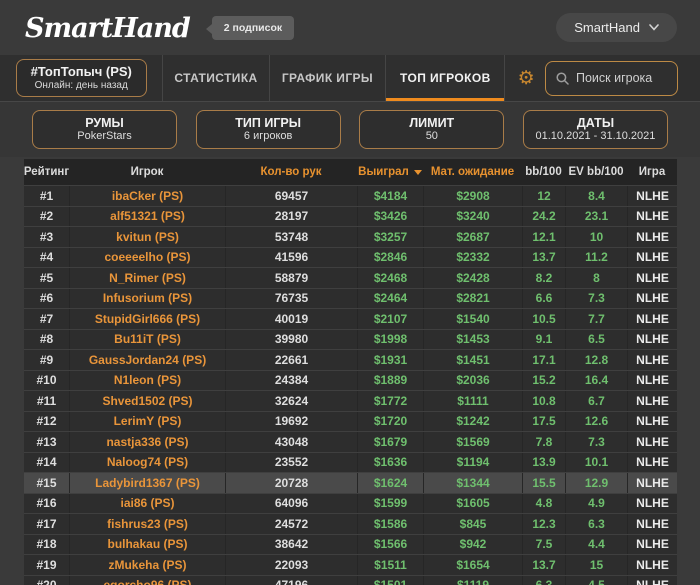  I want to click on cell-hands-count: 20728, so click(291, 483).